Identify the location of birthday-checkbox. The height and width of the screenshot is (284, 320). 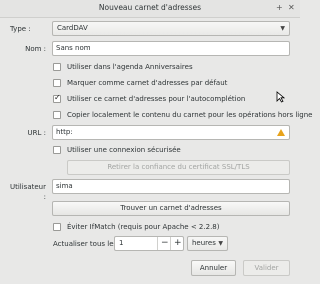
(57, 67).